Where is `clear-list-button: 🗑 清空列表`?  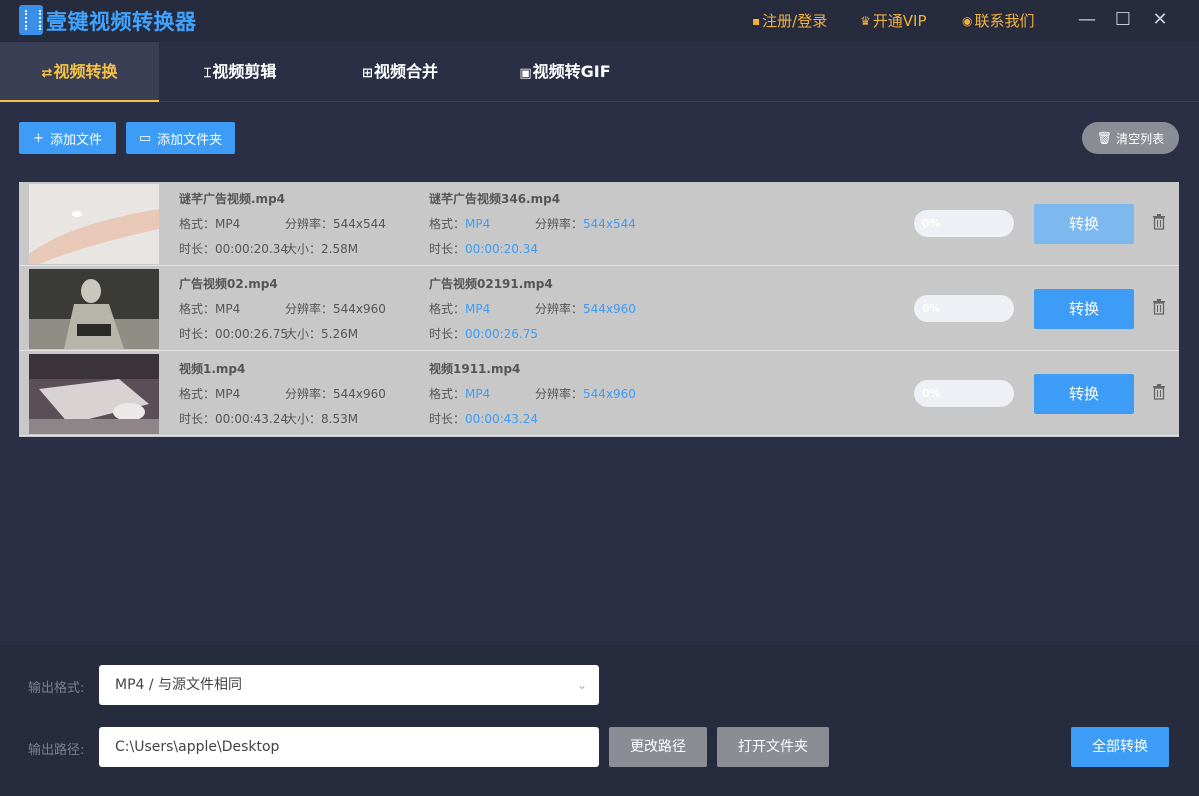
clear-list-button: 🗑 清空列表 is located at coordinates (1130, 138).